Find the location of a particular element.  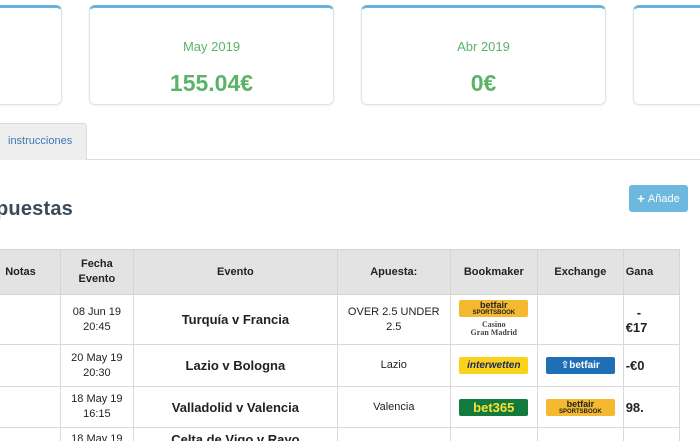

cell-profit is located at coordinates (651, 434).